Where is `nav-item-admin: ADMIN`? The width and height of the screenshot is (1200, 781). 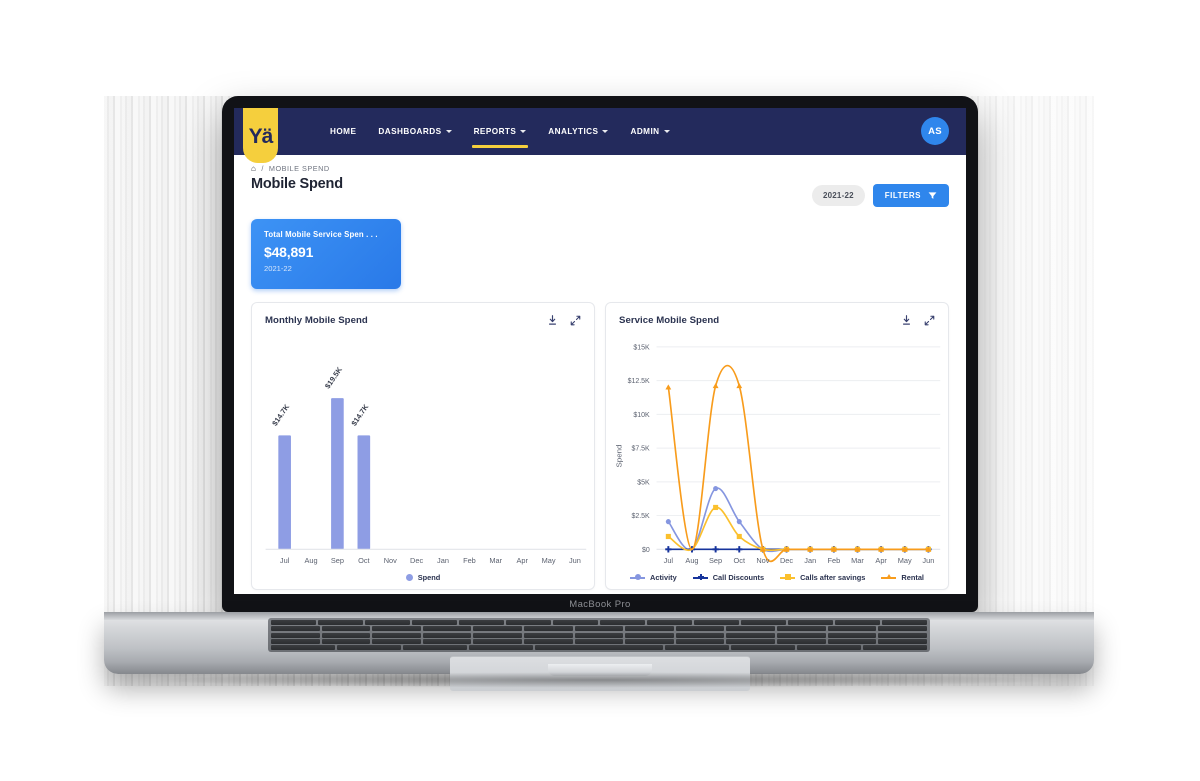
nav-item-admin: ADMIN is located at coordinates (649, 131).